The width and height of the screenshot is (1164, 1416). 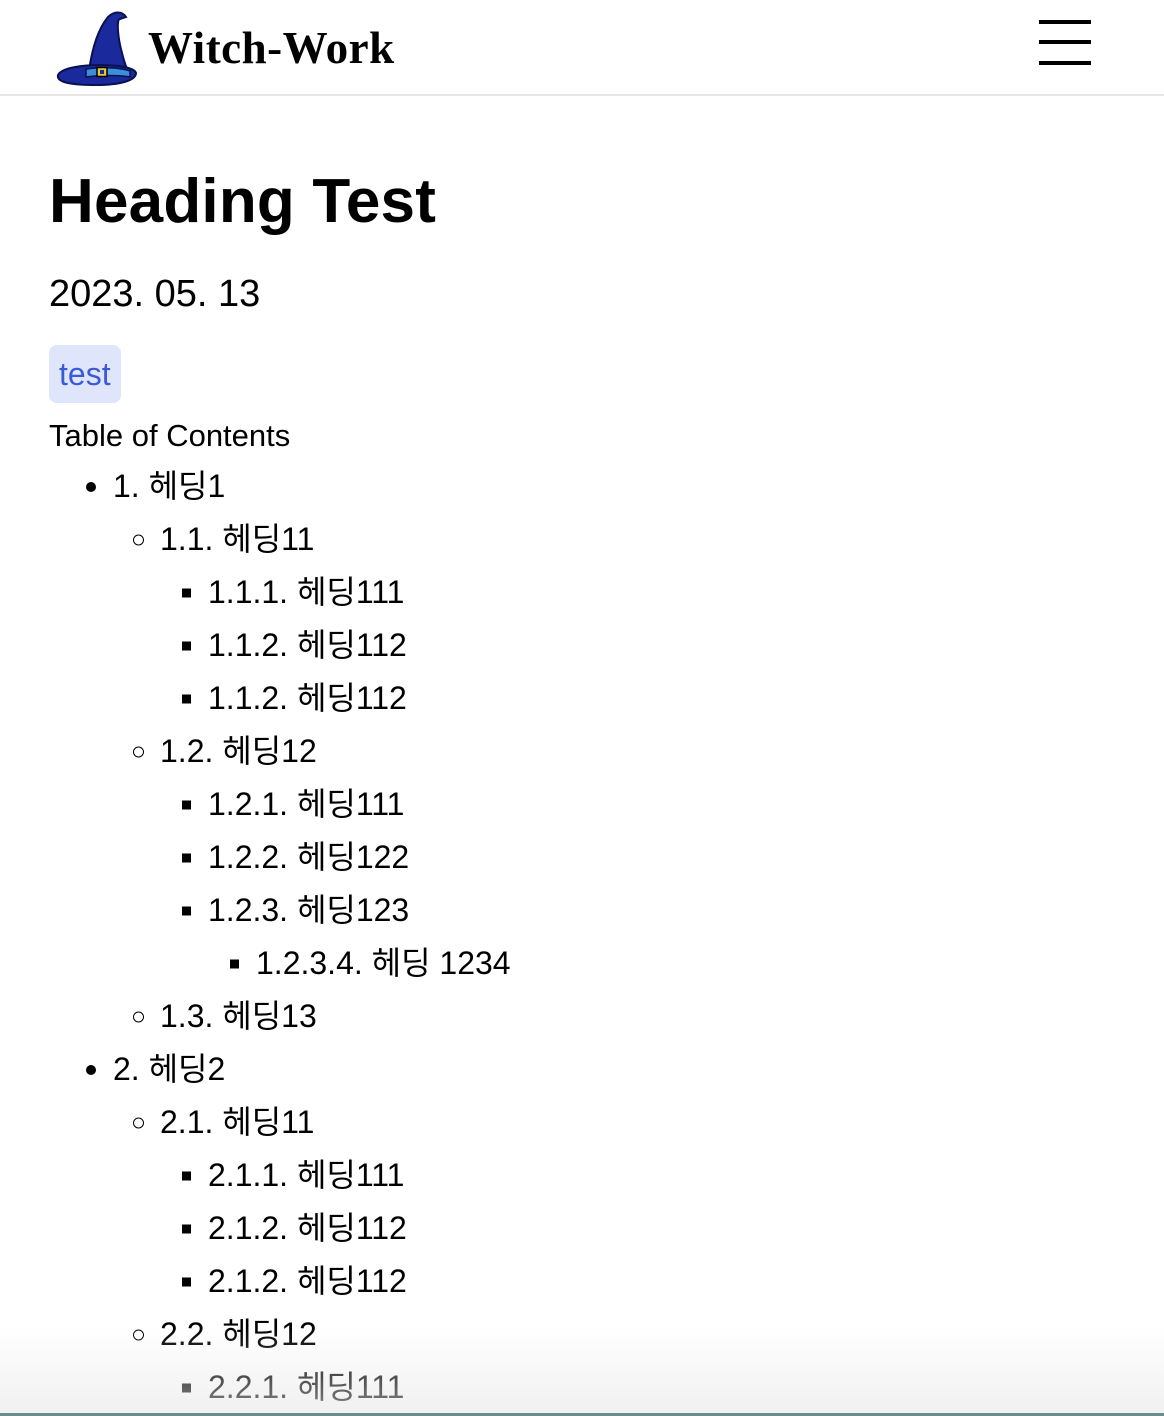 What do you see at coordinates (155, 294) in the screenshot?
I see `post-date: 2023. 05. 13` at bounding box center [155, 294].